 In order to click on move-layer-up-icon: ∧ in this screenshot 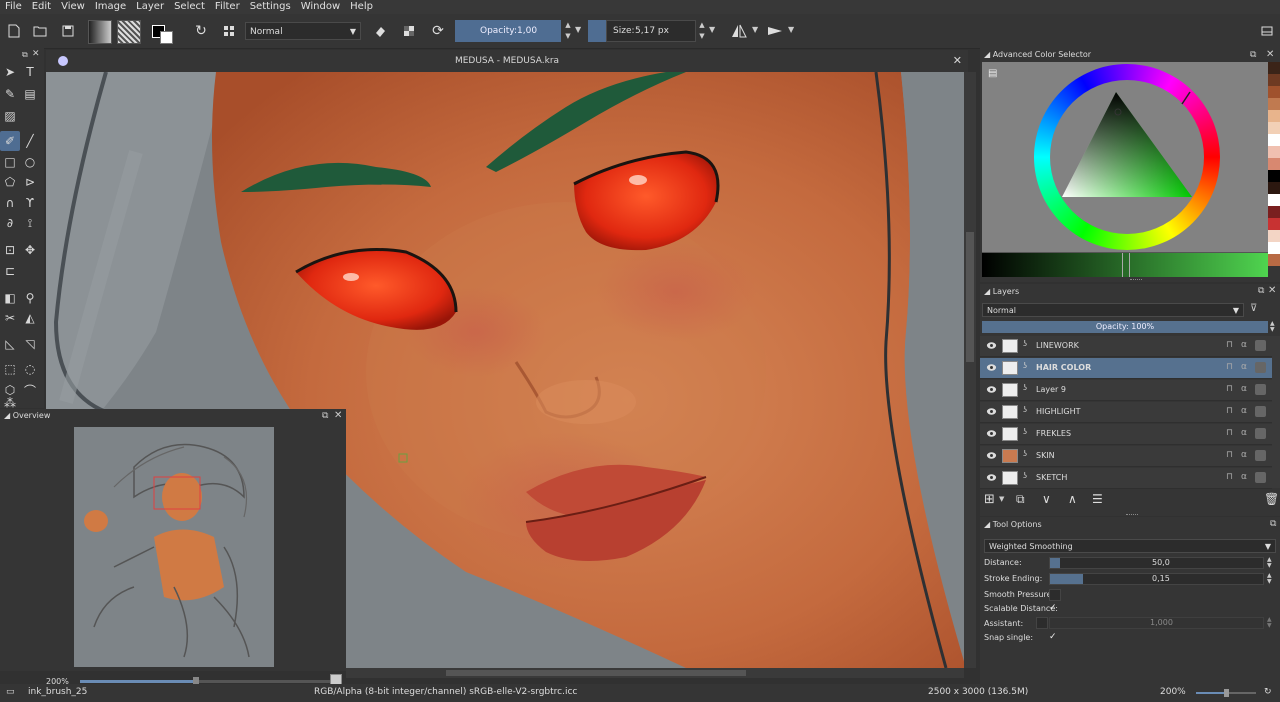, I will do `click(1072, 499)`.